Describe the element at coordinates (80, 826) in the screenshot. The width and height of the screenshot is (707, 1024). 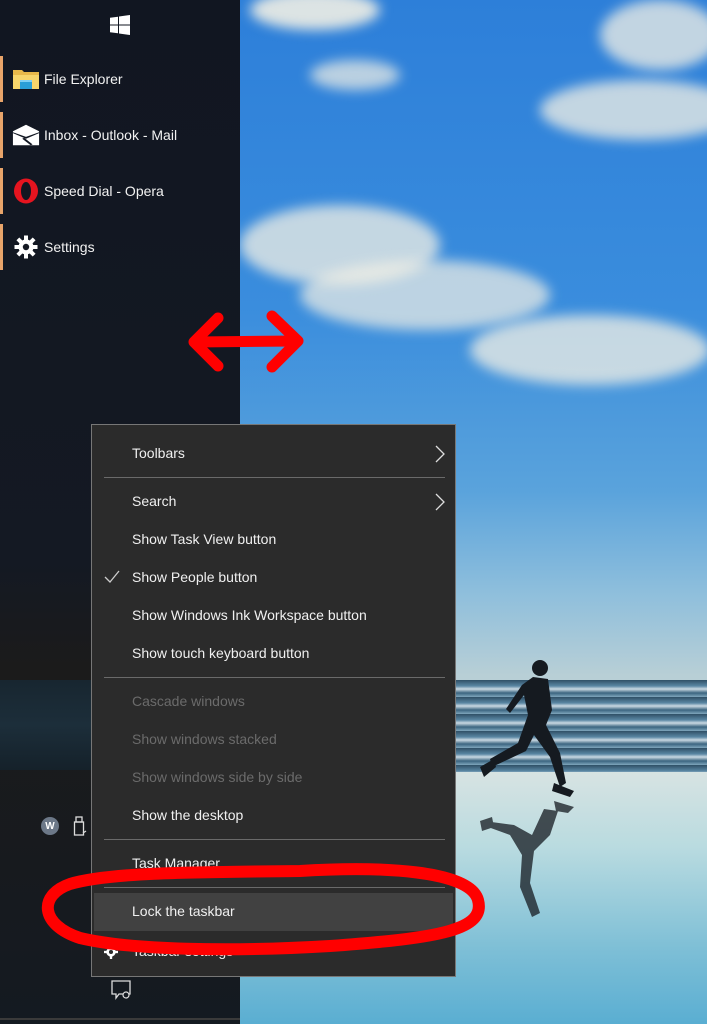
I see `usb-drive-icon` at that location.